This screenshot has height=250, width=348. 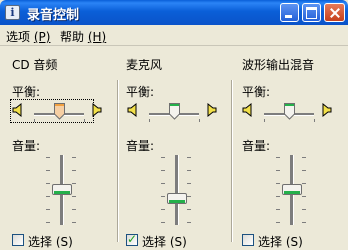 What do you see at coordinates (278, 65) in the screenshot?
I see `channel-name: 波形输出混音` at bounding box center [278, 65].